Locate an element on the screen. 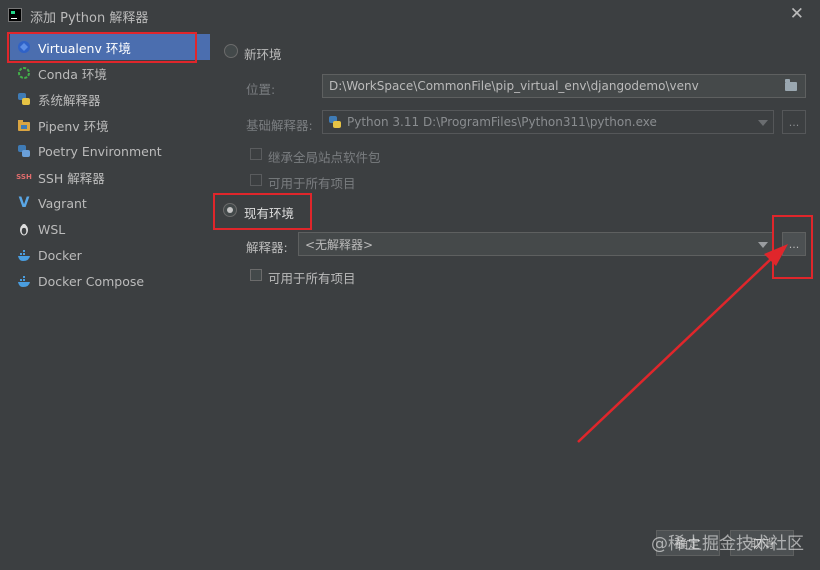 This screenshot has height=570, width=820. red-arrow-annotation is located at coordinates (682, 343).